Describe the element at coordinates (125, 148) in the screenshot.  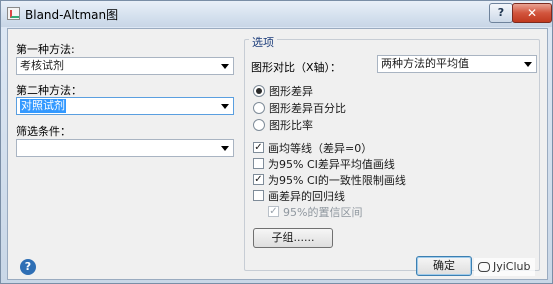
I see `filter-select` at that location.